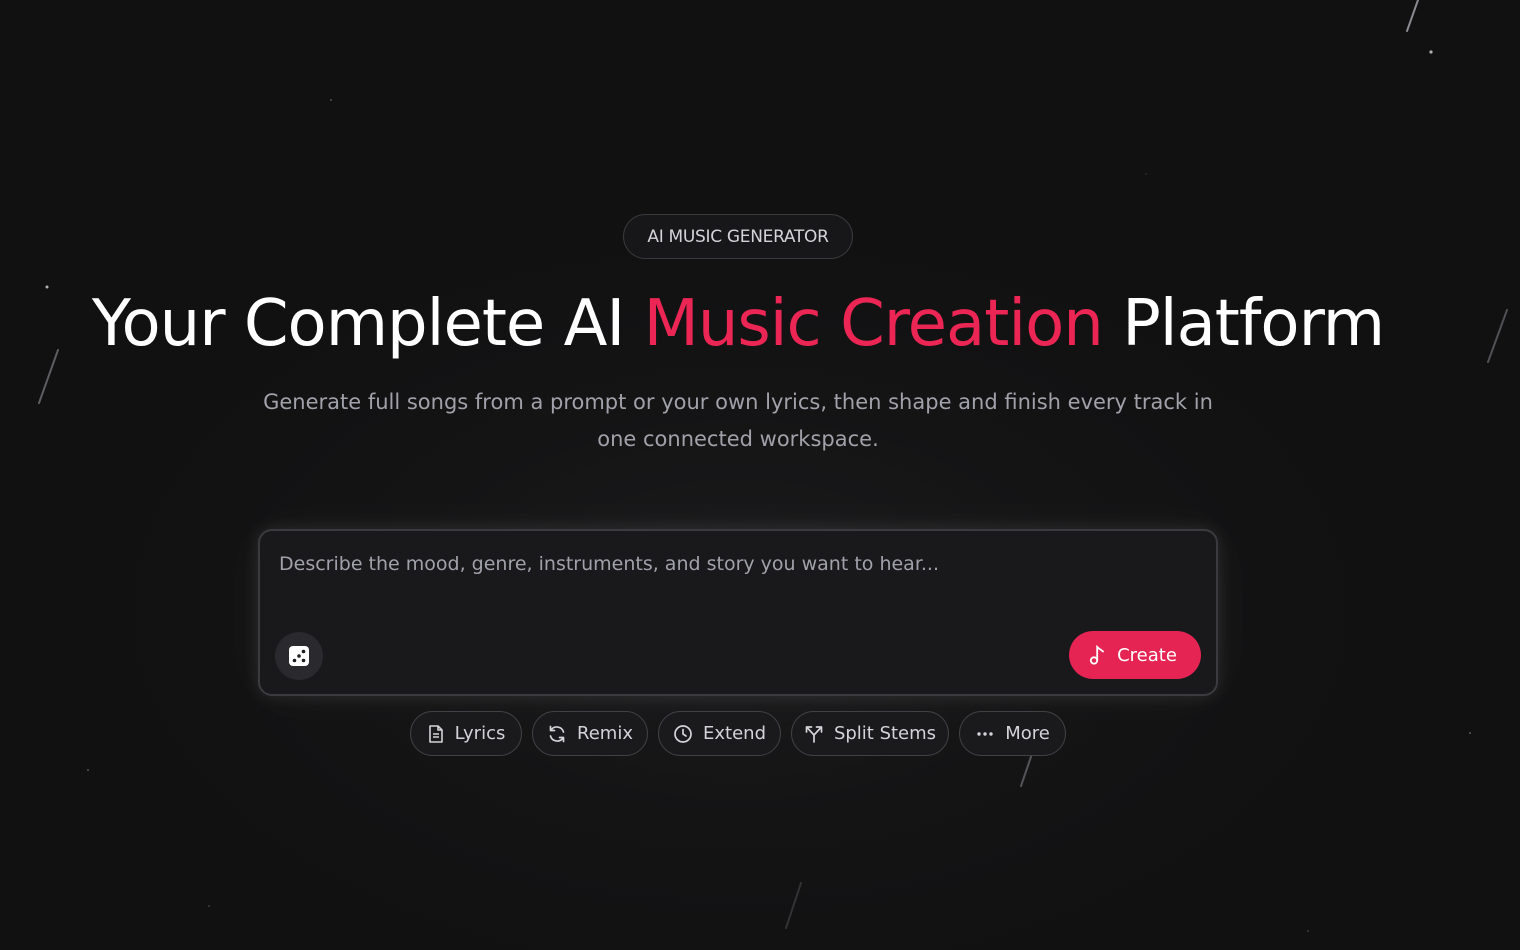  I want to click on prompt-input, so click(729, 564).